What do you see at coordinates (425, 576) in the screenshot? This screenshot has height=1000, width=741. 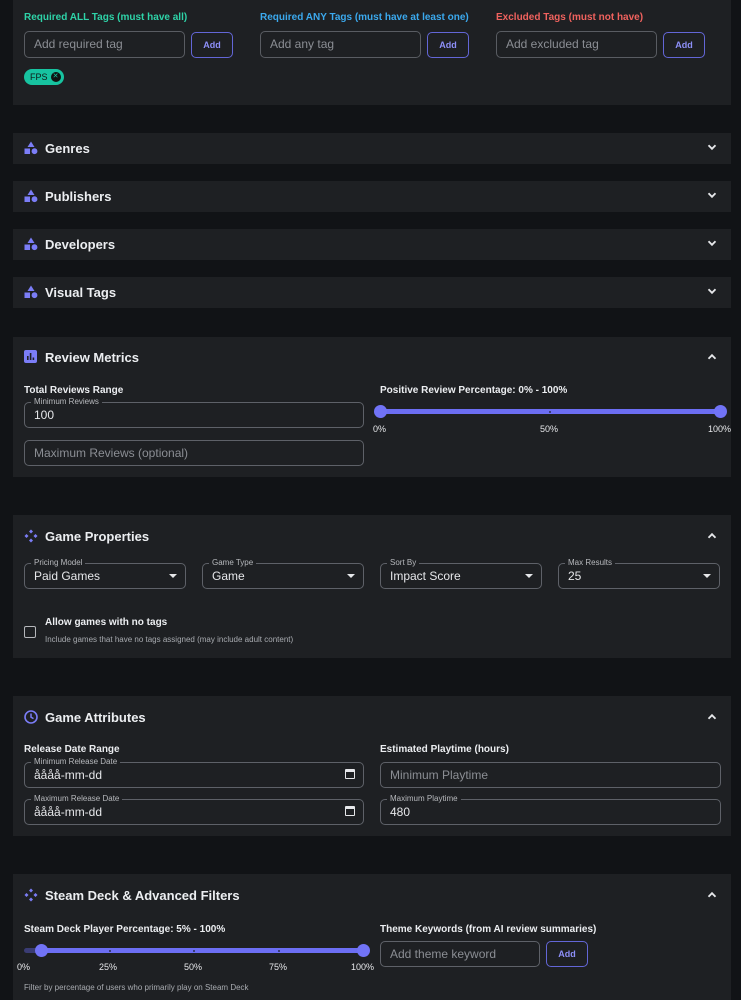 I see `sort-by-value: Impact Score` at bounding box center [425, 576].